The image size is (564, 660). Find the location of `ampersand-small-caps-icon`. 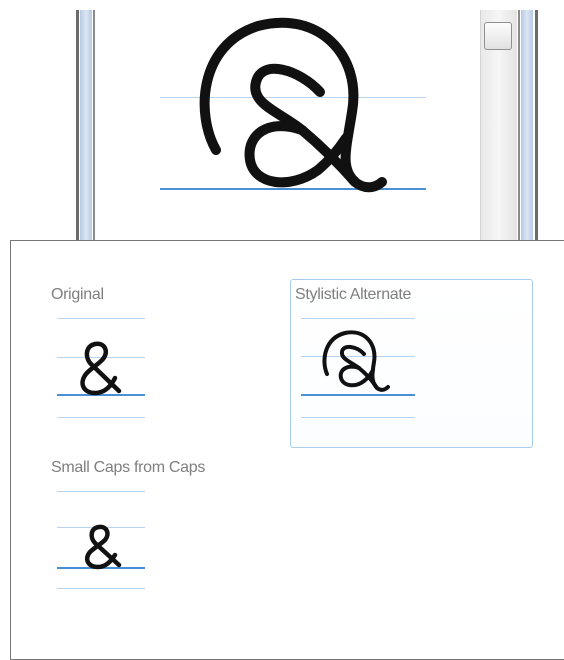

ampersand-small-caps-icon is located at coordinates (103, 547).